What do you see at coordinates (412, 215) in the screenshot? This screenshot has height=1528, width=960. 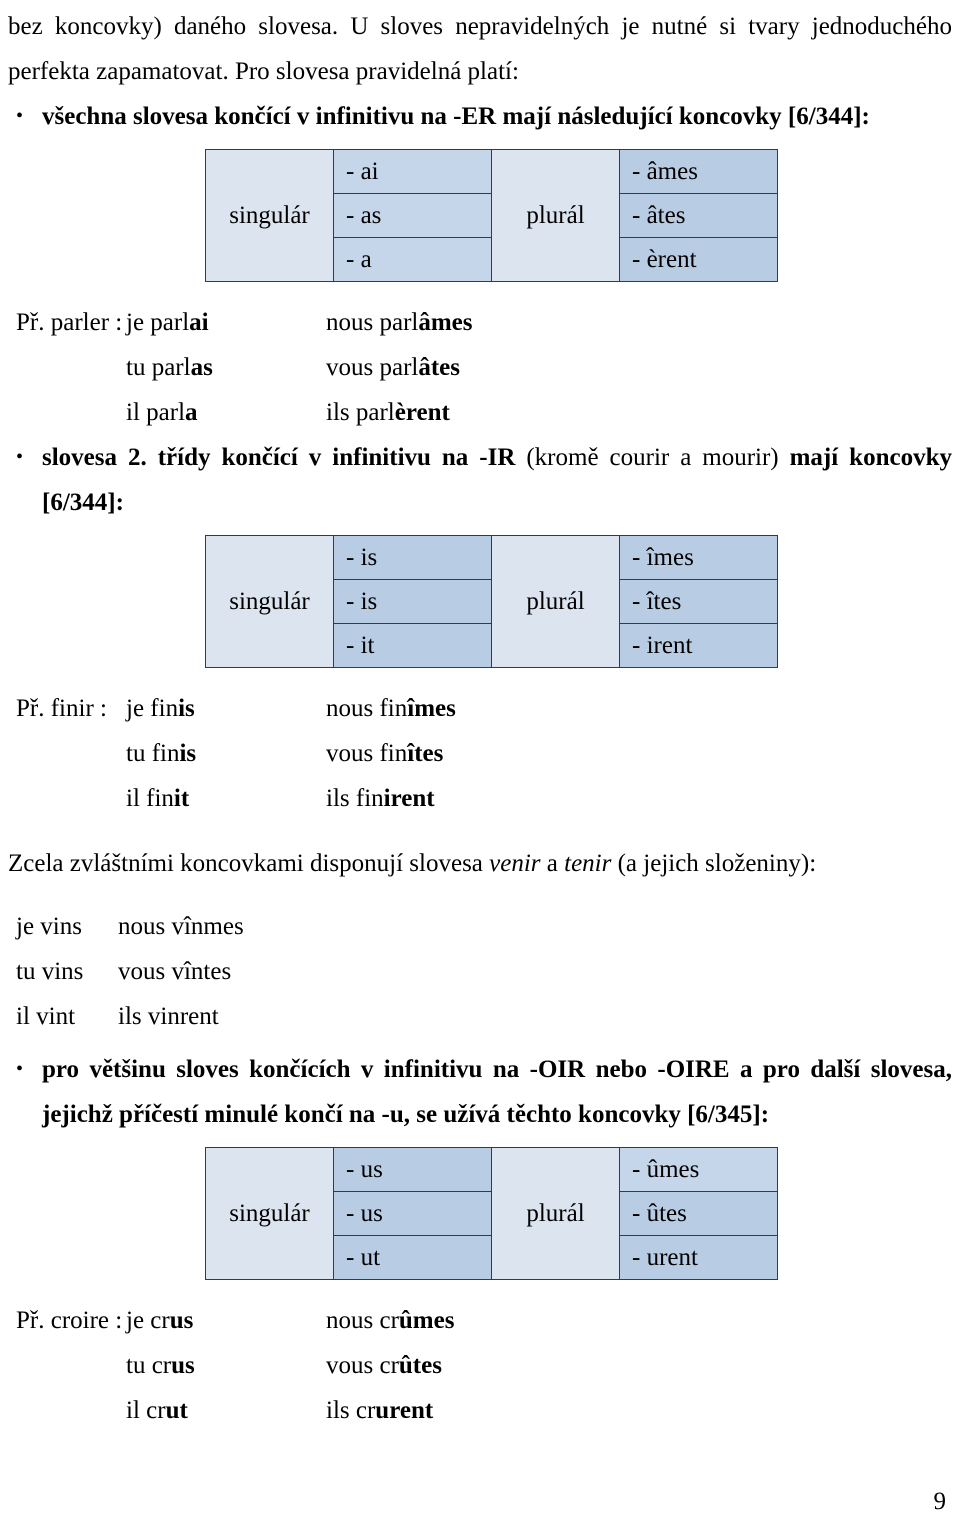 I see `singular-ending-cell: - as` at bounding box center [412, 215].